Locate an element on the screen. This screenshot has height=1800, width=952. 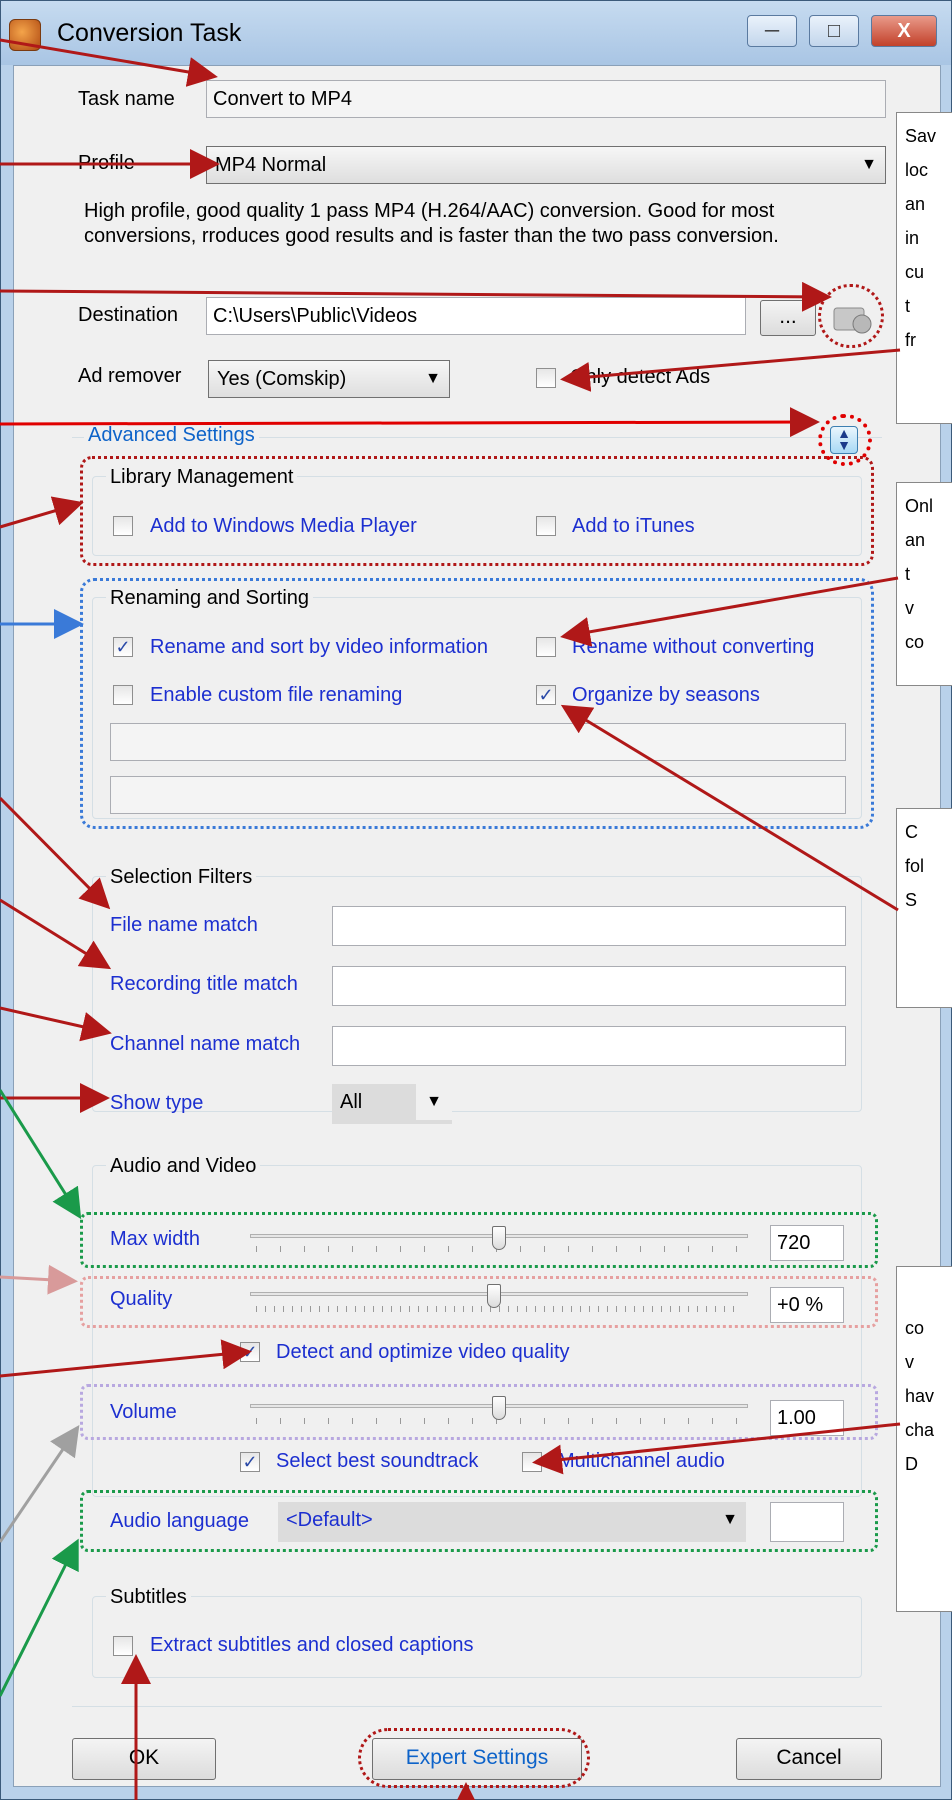
task-name-input: Convert to MP4 is located at coordinates (546, 99).